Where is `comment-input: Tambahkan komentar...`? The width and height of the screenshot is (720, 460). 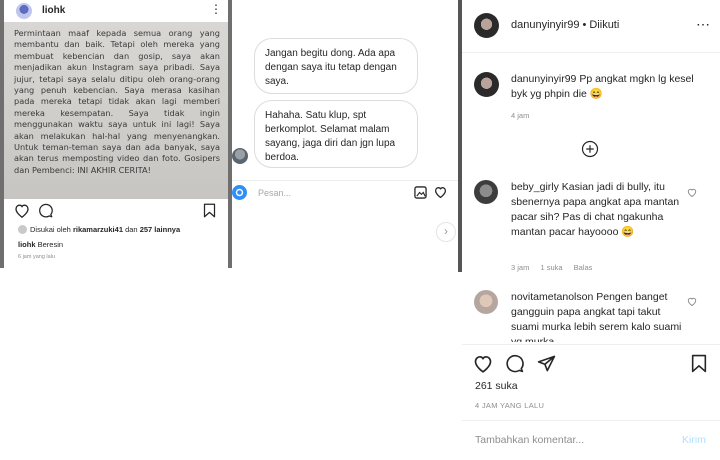 comment-input: Tambahkan komentar... is located at coordinates (529, 440).